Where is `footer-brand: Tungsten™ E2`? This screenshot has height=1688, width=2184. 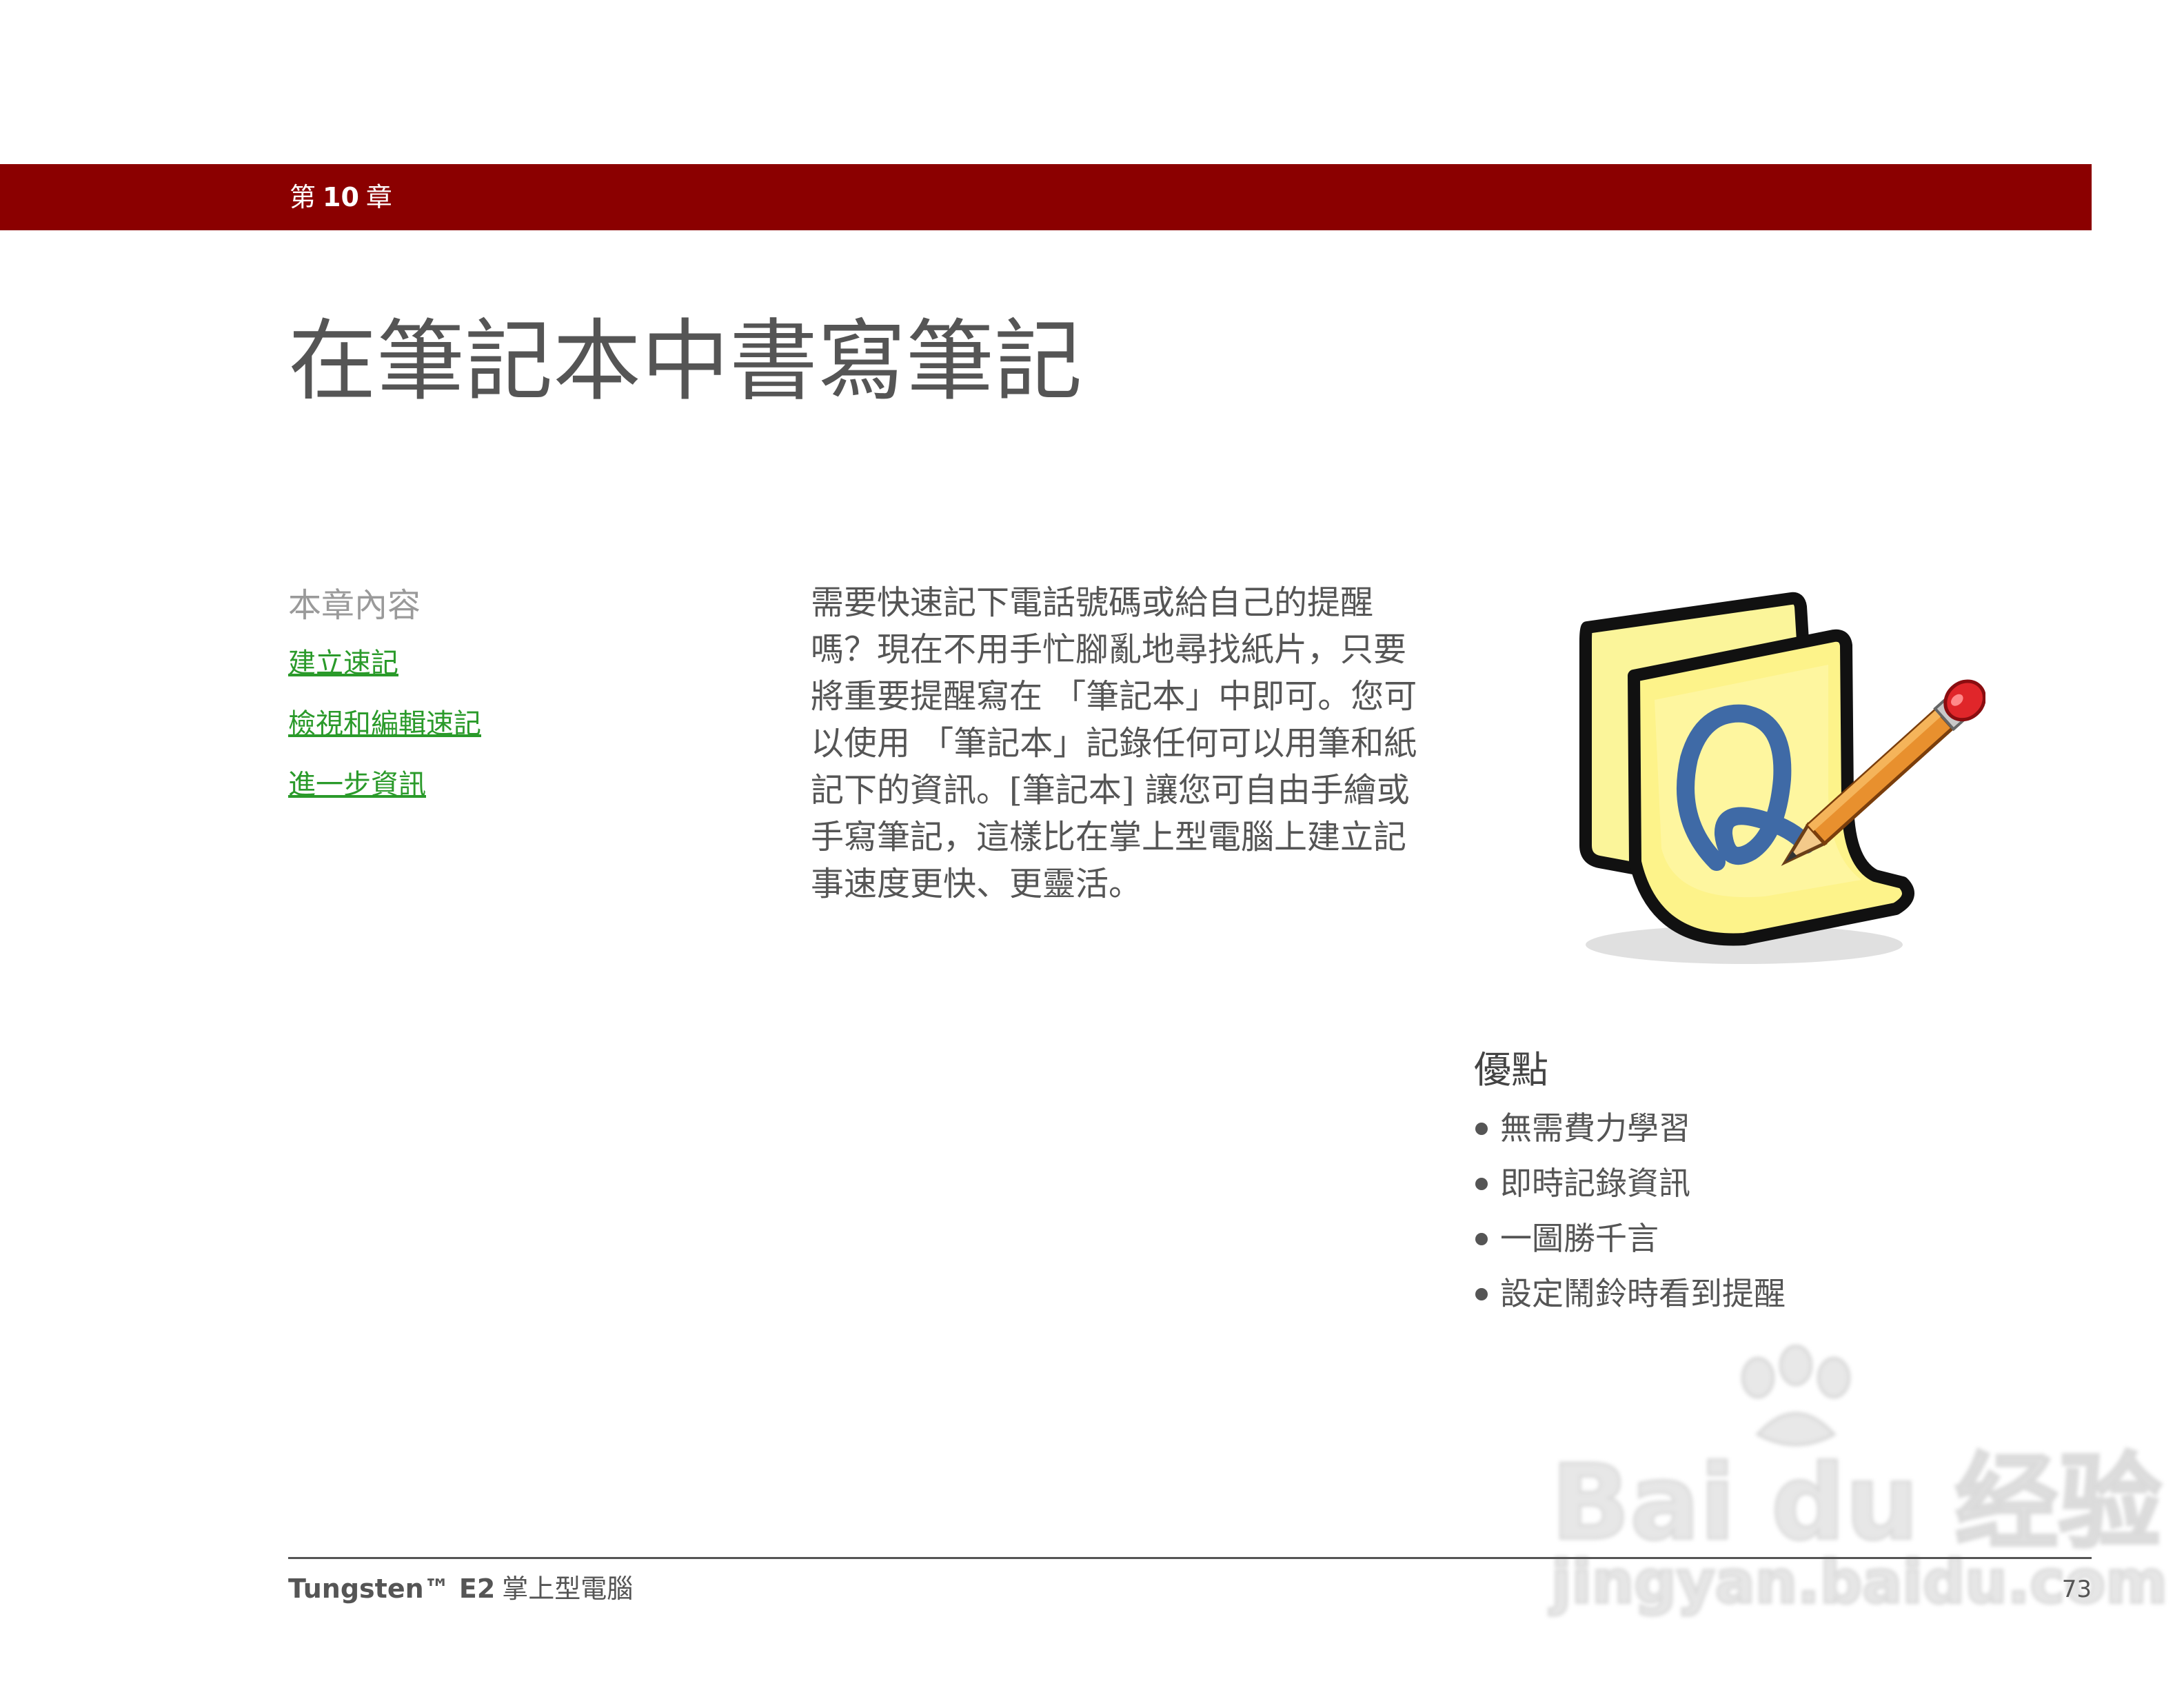
footer-brand: Tungsten™ E2 is located at coordinates (392, 1589).